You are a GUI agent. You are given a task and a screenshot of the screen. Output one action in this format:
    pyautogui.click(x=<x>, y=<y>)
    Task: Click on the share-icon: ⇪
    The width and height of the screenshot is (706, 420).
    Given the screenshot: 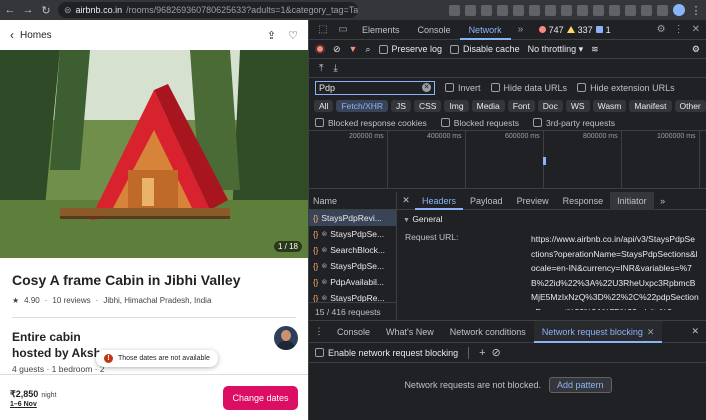 What is the action you would take?
    pyautogui.click(x=271, y=35)
    